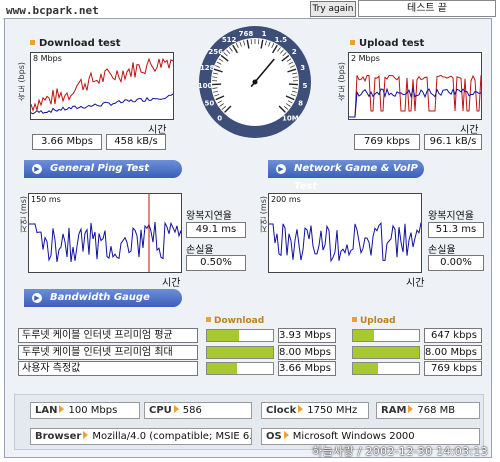 The width and height of the screenshot is (500, 462). I want to click on test-end-tab: 테스트 끝, so click(427, 8).